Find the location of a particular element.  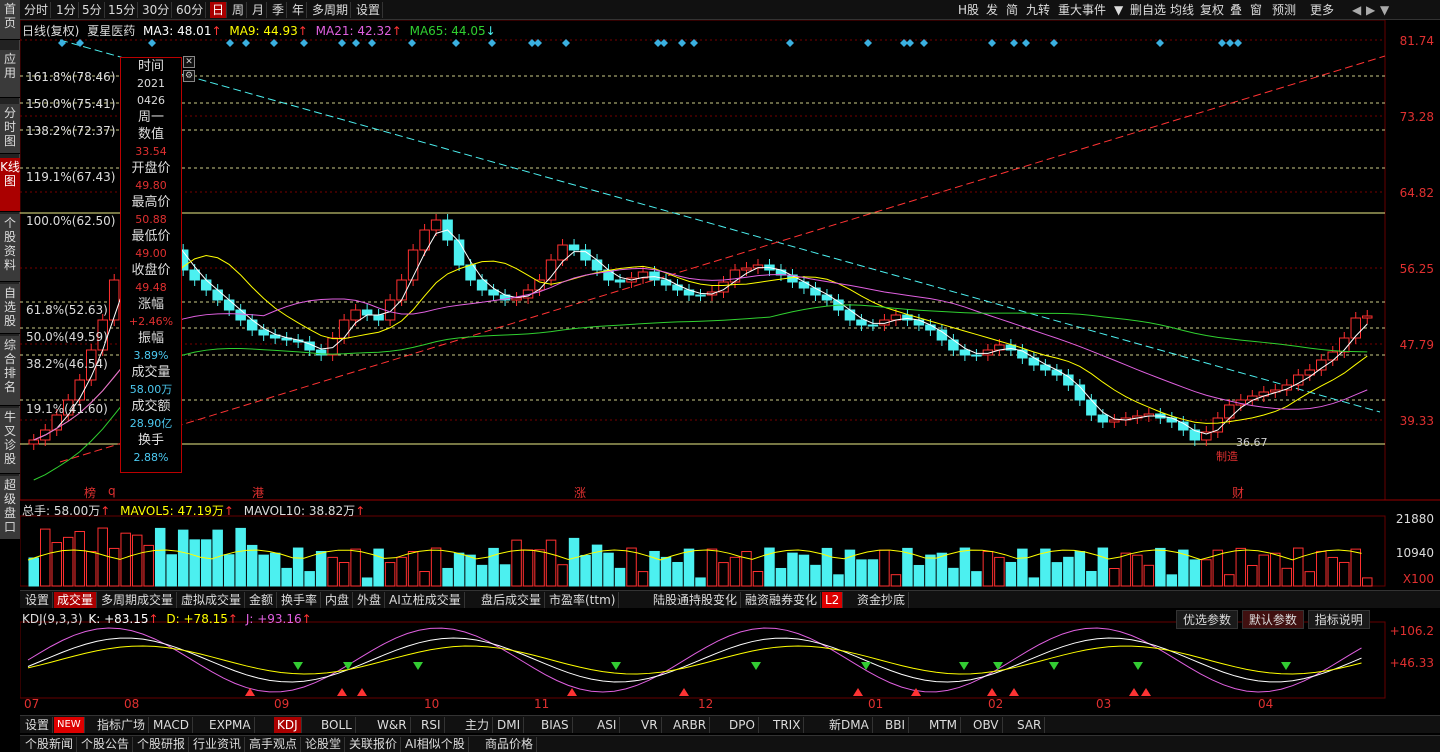

tab-14: 资金抄底 is located at coordinates (882, 600).